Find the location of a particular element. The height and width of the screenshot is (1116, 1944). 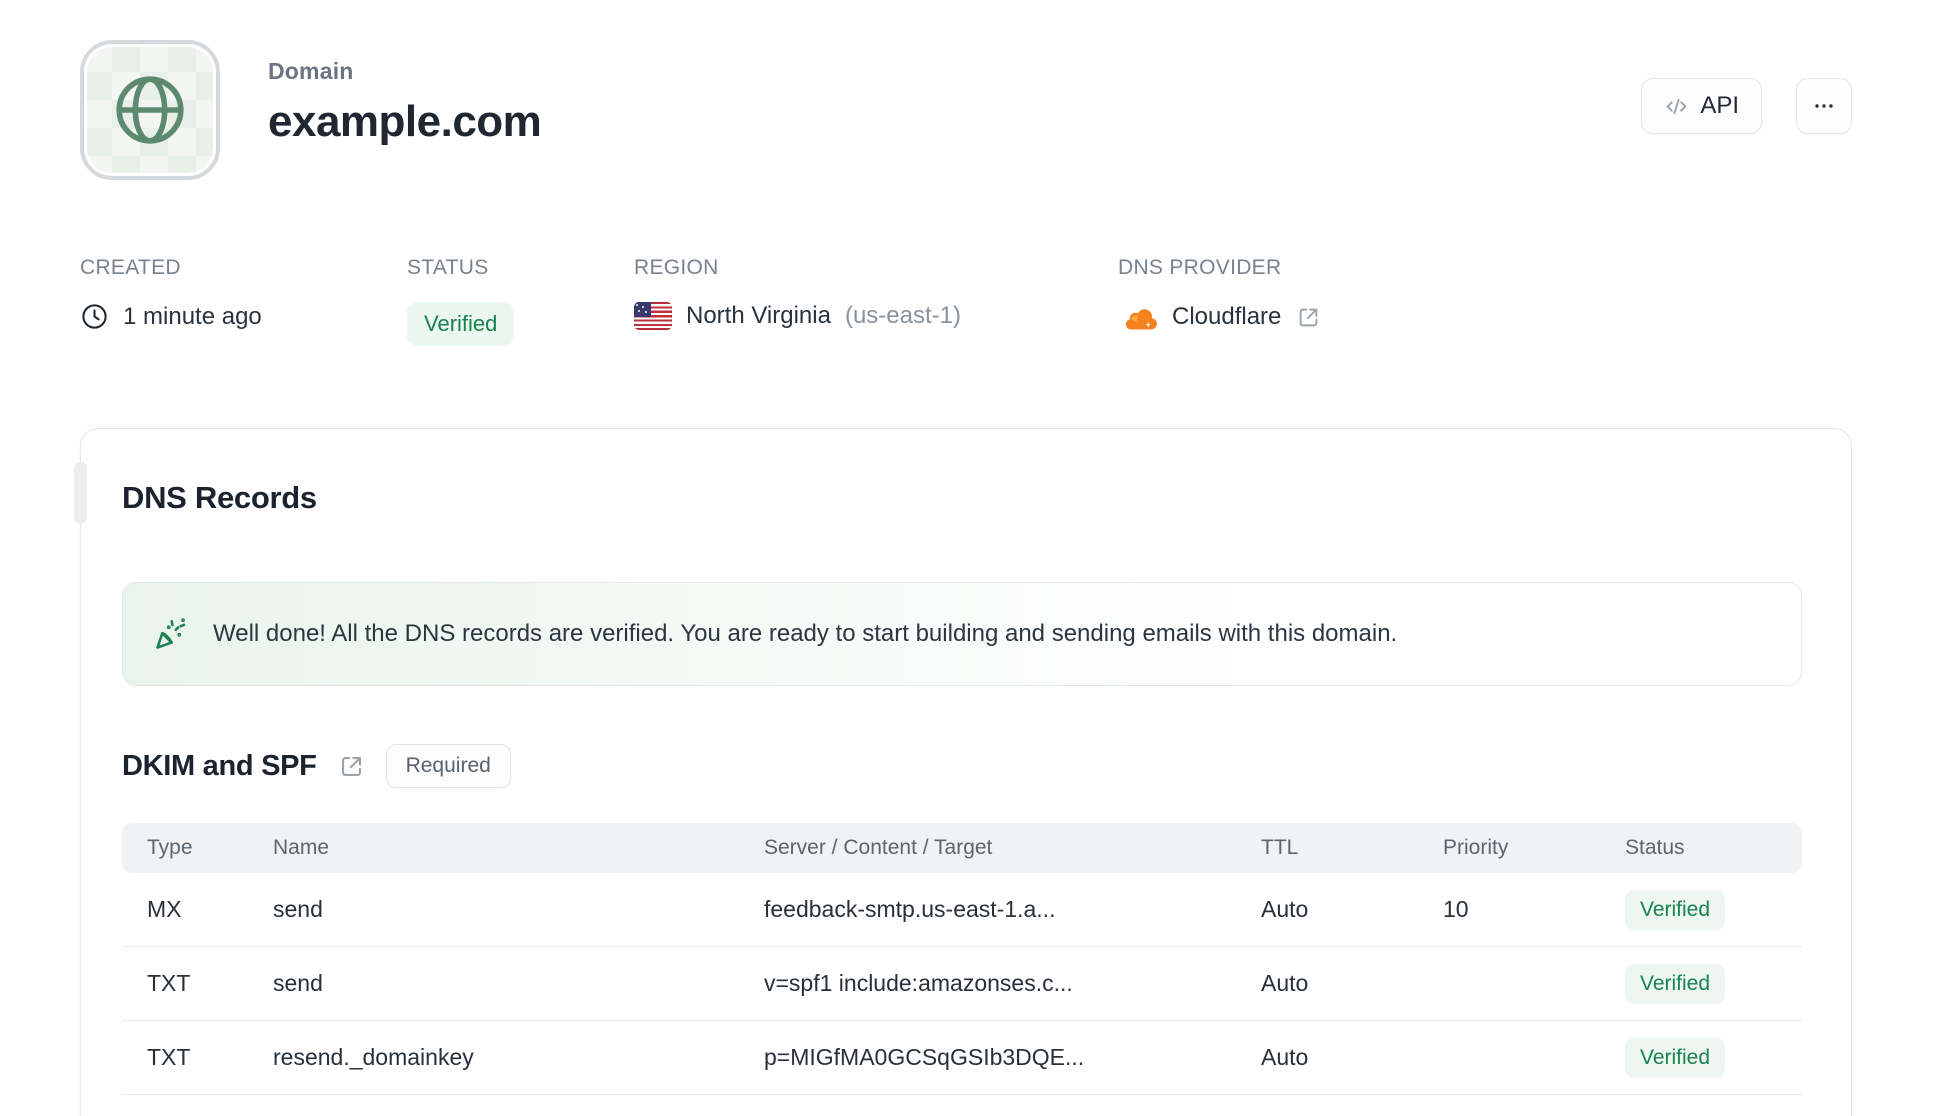

globe-icon is located at coordinates (150, 110).